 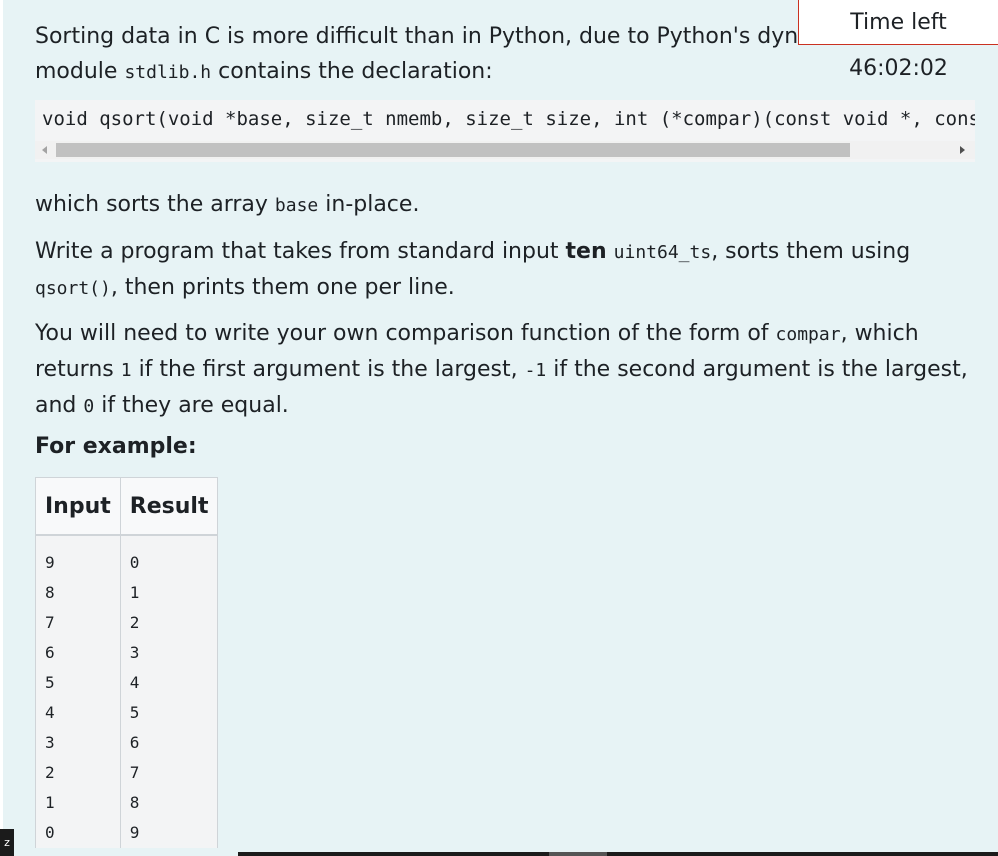 What do you see at coordinates (73, 288) in the screenshot?
I see `qsort-code: qsort()` at bounding box center [73, 288].